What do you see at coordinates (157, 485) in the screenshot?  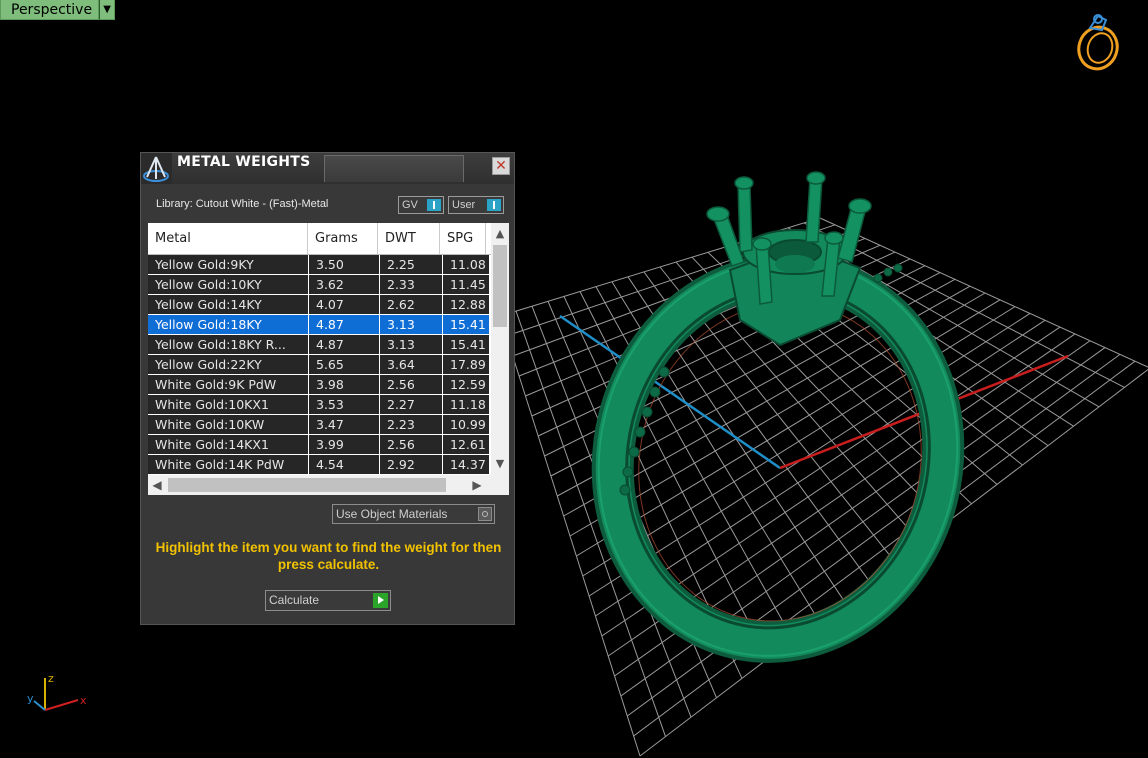 I see `scroll-left-icon: ◀` at bounding box center [157, 485].